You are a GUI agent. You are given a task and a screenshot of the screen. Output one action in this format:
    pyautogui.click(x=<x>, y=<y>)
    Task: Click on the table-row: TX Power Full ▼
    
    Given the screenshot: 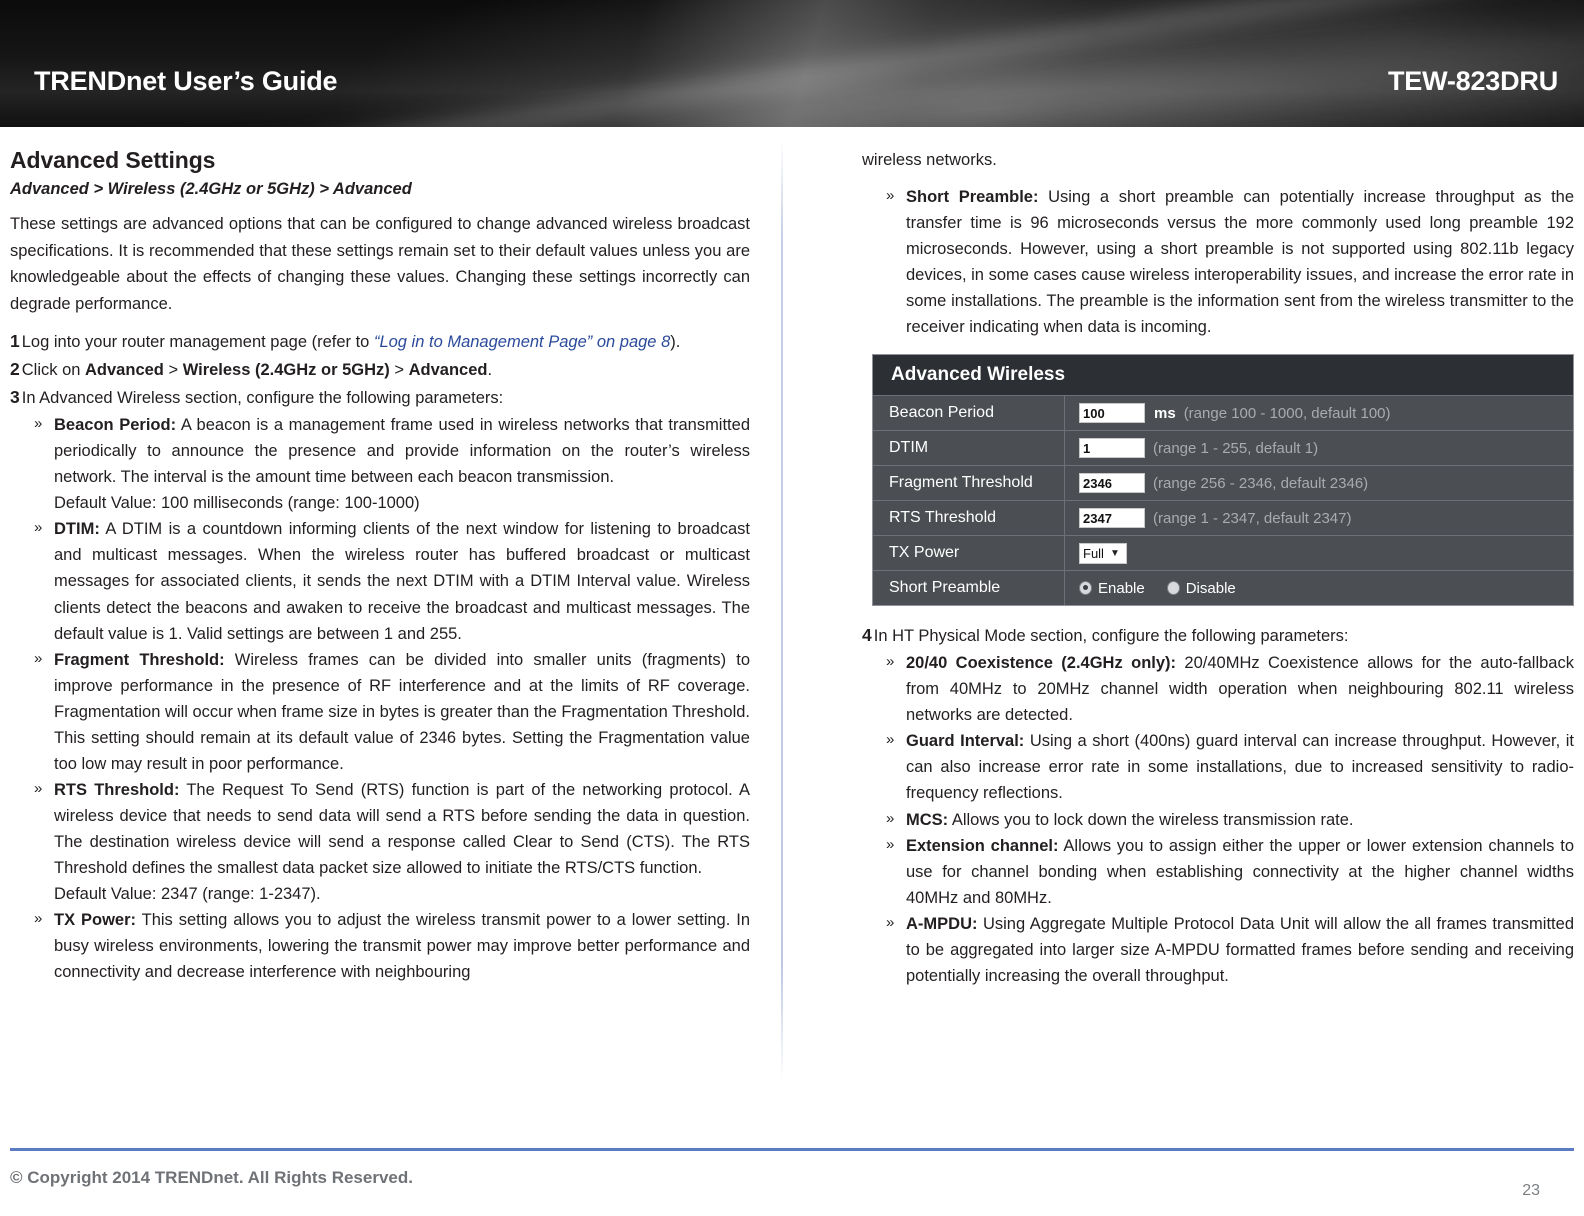 What is the action you would take?
    pyautogui.click(x=1223, y=554)
    